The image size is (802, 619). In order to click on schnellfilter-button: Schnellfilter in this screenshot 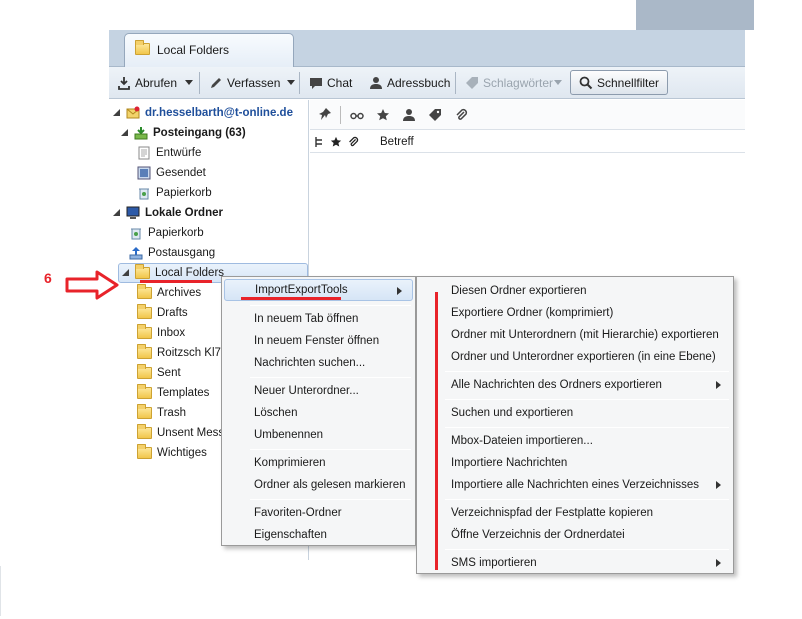, I will do `click(619, 82)`.